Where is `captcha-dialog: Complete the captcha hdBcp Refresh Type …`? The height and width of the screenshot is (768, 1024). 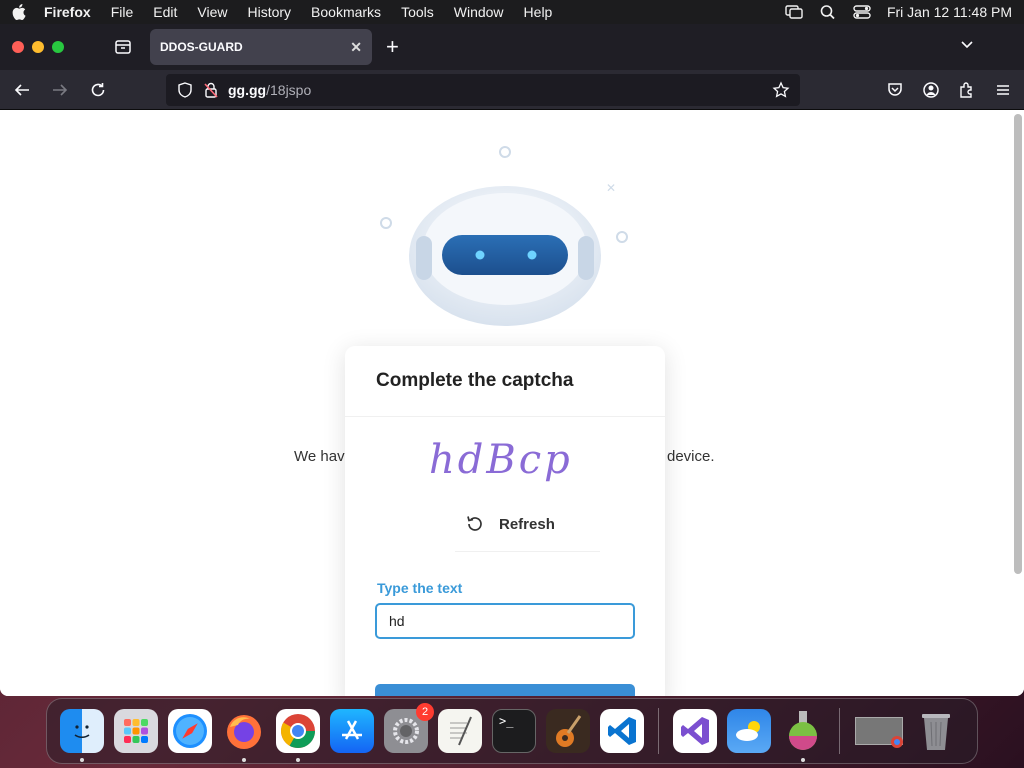
captcha-dialog: Complete the captcha hdBcp Refresh Type … is located at coordinates (505, 521).